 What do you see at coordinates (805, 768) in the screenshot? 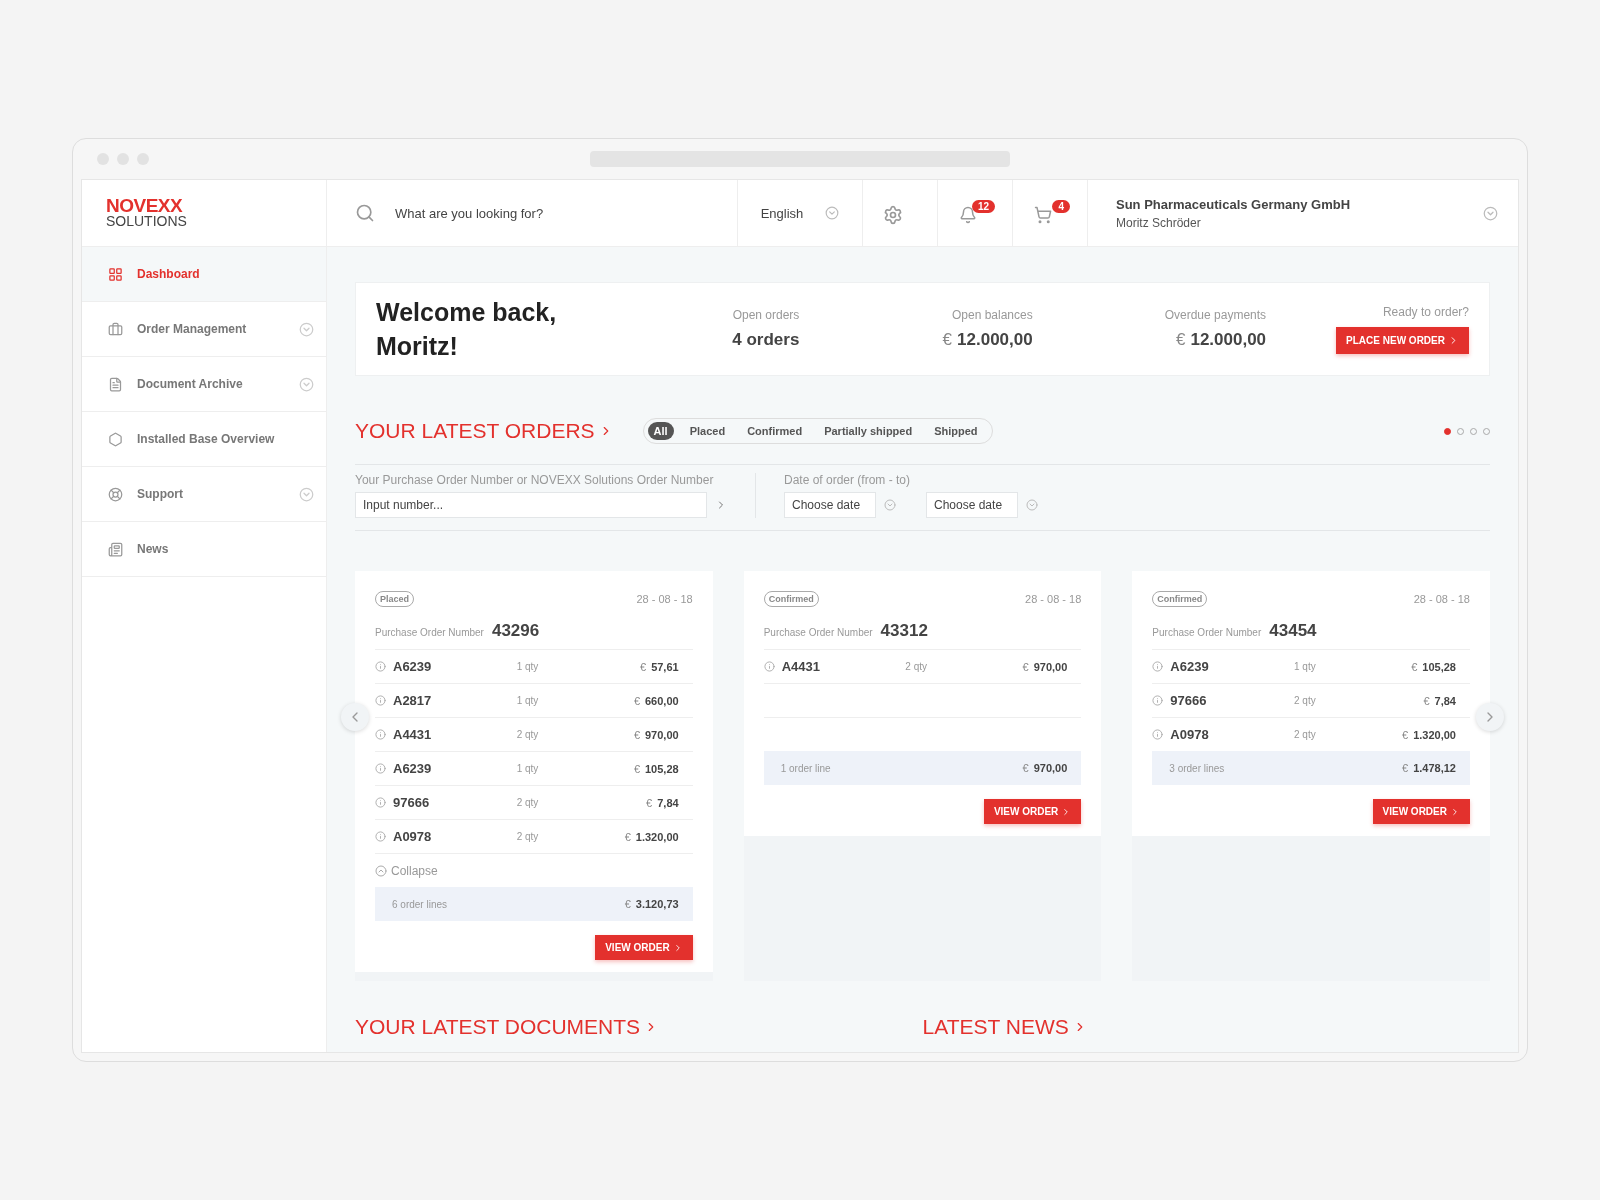
I see `order-lines-count: 1 order line` at bounding box center [805, 768].